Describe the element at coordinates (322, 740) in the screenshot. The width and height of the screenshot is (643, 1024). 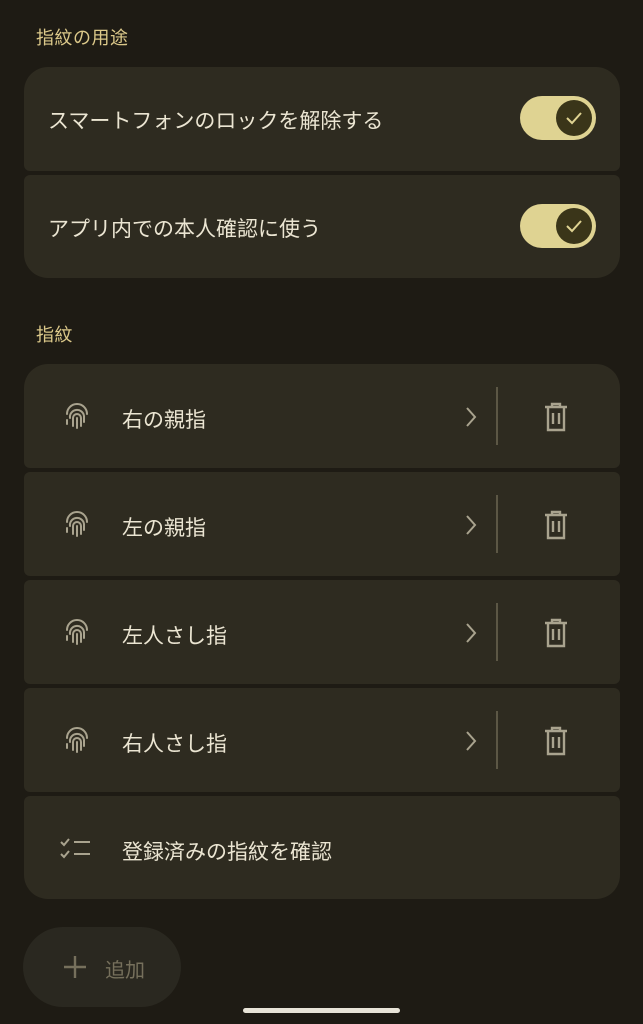
I see `fingerprint-row: 右人さし指` at that location.